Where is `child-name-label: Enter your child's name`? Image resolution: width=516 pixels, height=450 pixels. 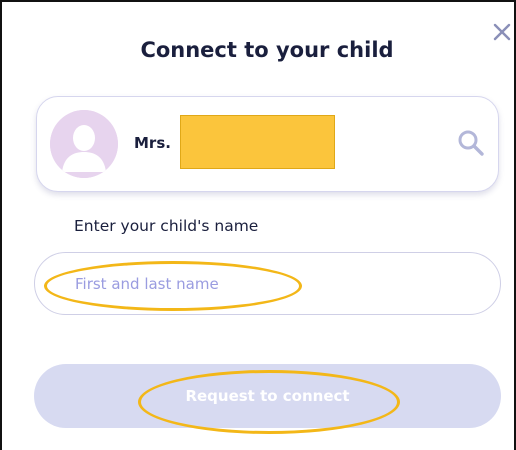 child-name-label: Enter your child's name is located at coordinates (166, 226).